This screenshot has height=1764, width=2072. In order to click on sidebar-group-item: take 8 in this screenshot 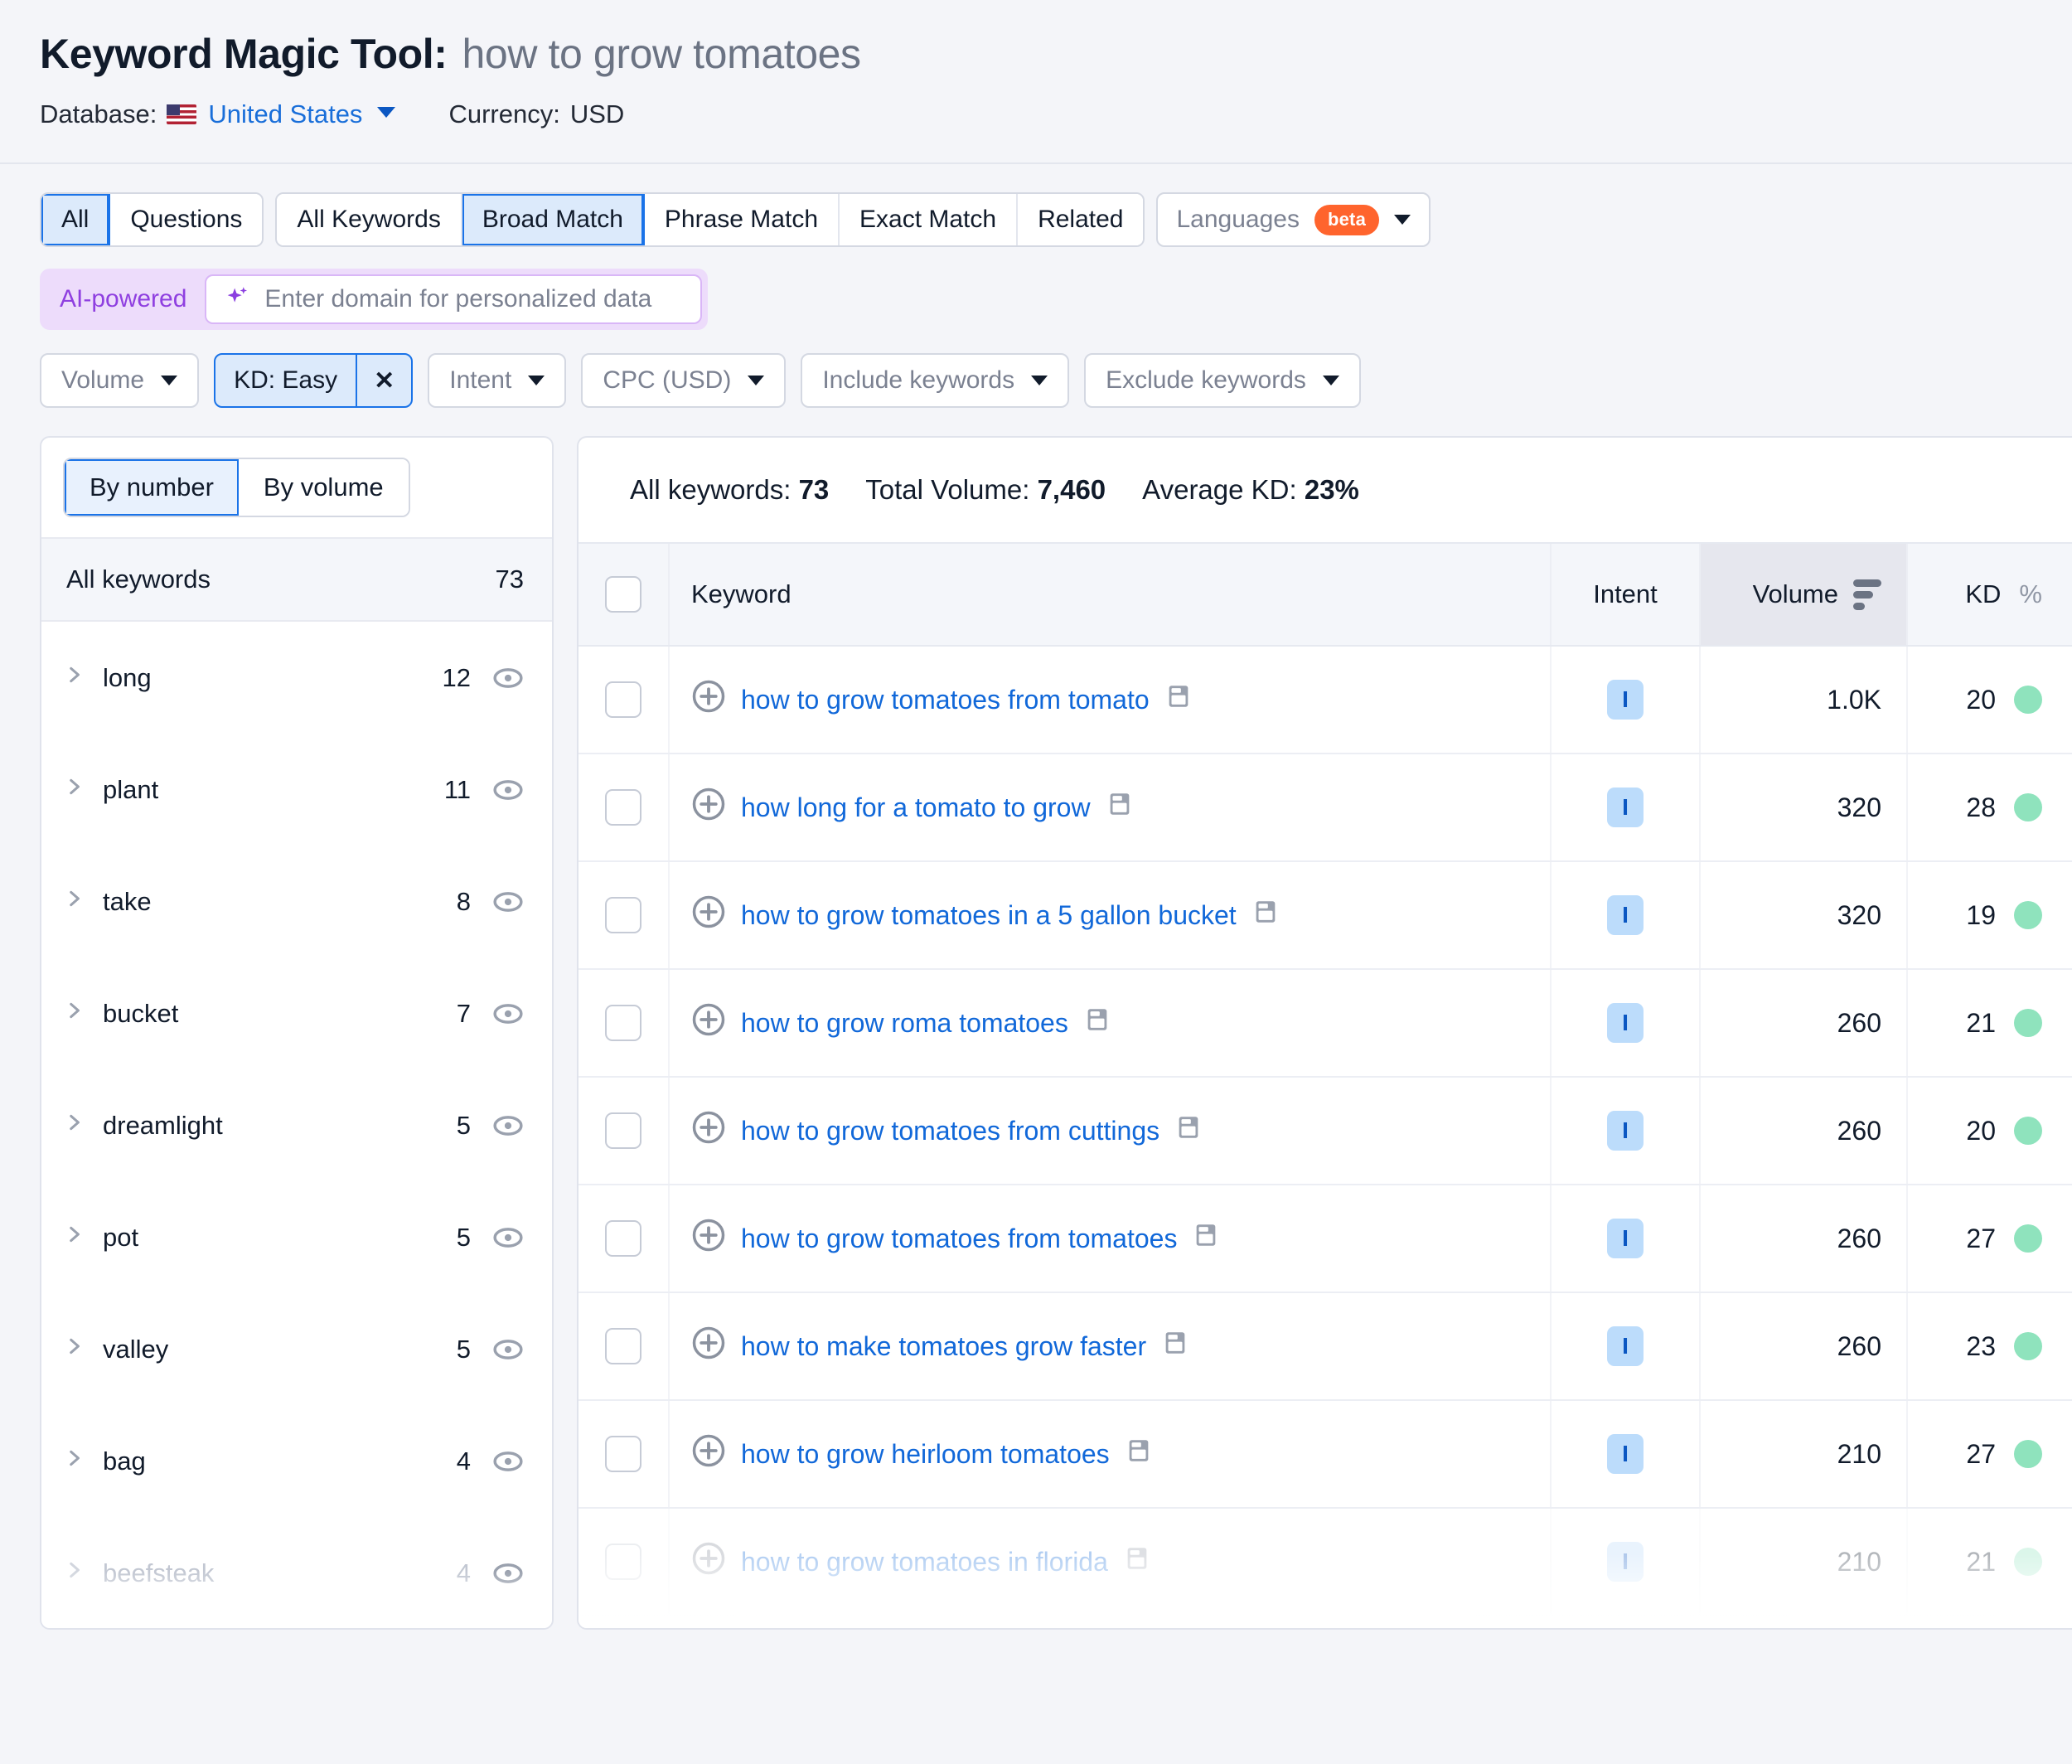, I will do `click(296, 901)`.